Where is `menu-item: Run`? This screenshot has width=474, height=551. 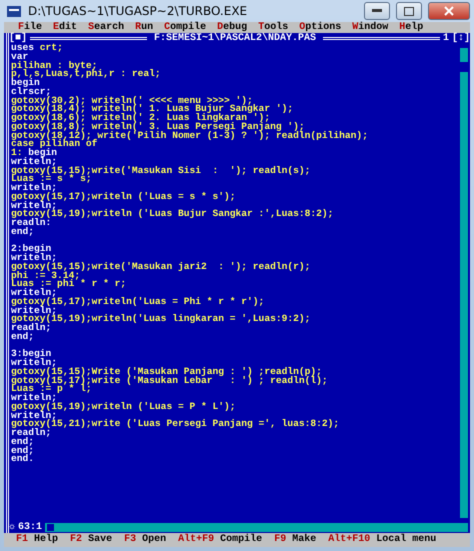 menu-item: Run is located at coordinates (144, 27).